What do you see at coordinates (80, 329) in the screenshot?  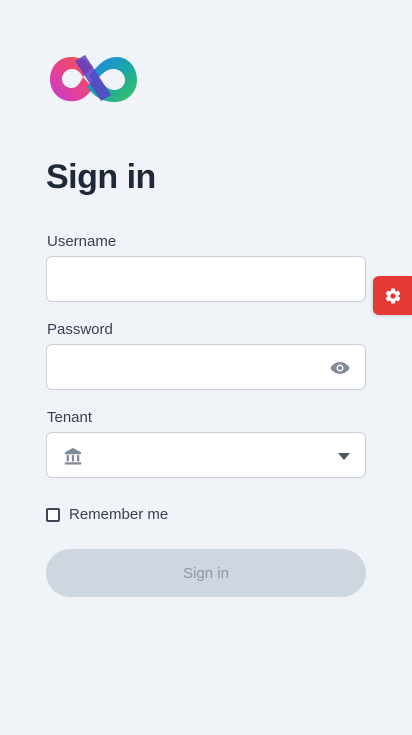 I see `password-label: Password` at bounding box center [80, 329].